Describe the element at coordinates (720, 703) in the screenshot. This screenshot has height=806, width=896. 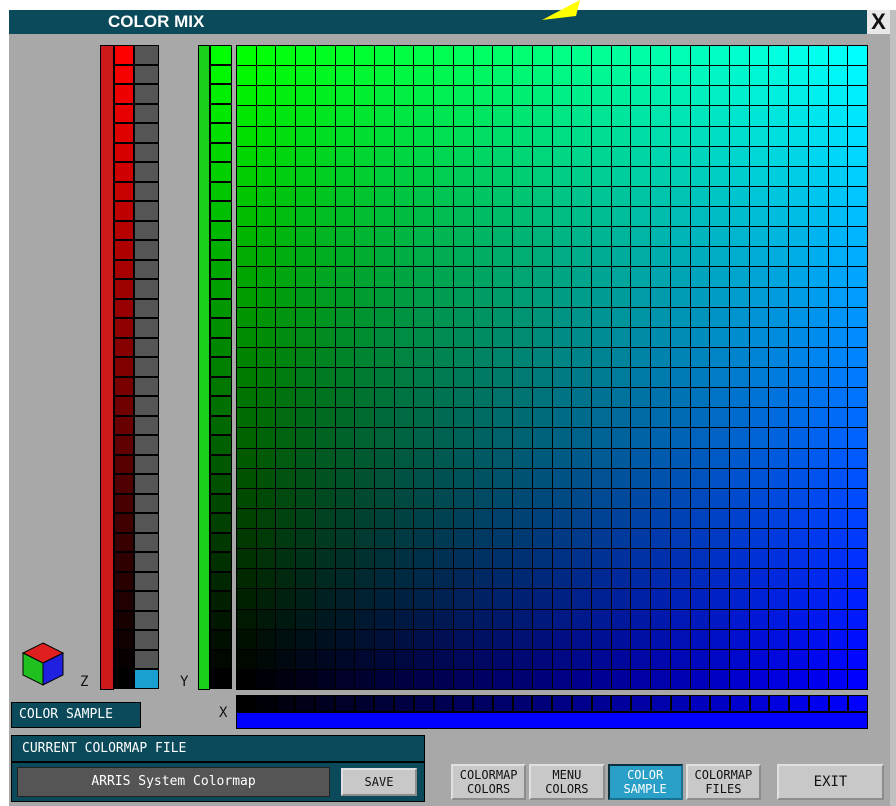
I see `x-strip-cell` at that location.